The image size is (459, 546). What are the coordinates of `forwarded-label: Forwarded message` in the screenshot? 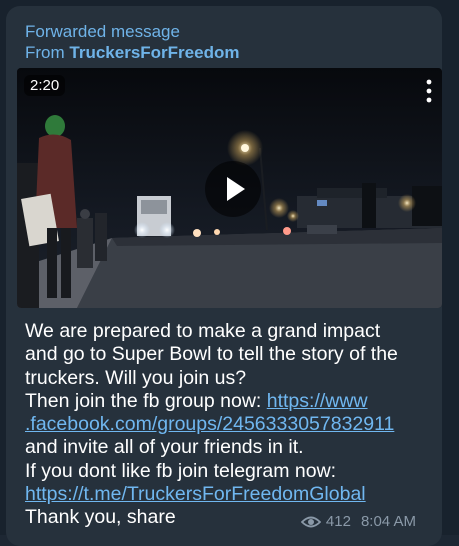 It's located at (102, 31).